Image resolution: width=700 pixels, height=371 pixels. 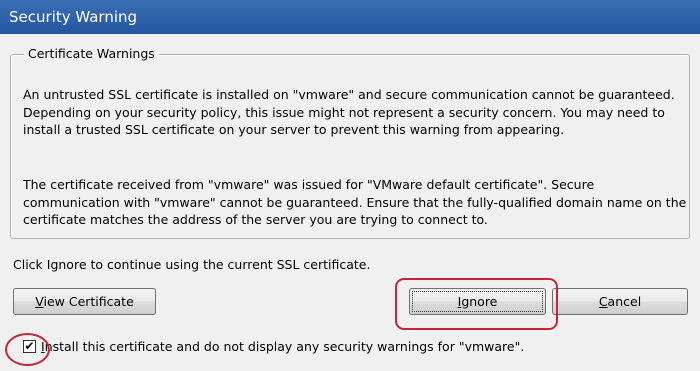 I want to click on group-legend: Certificate Warnings, so click(x=91, y=53).